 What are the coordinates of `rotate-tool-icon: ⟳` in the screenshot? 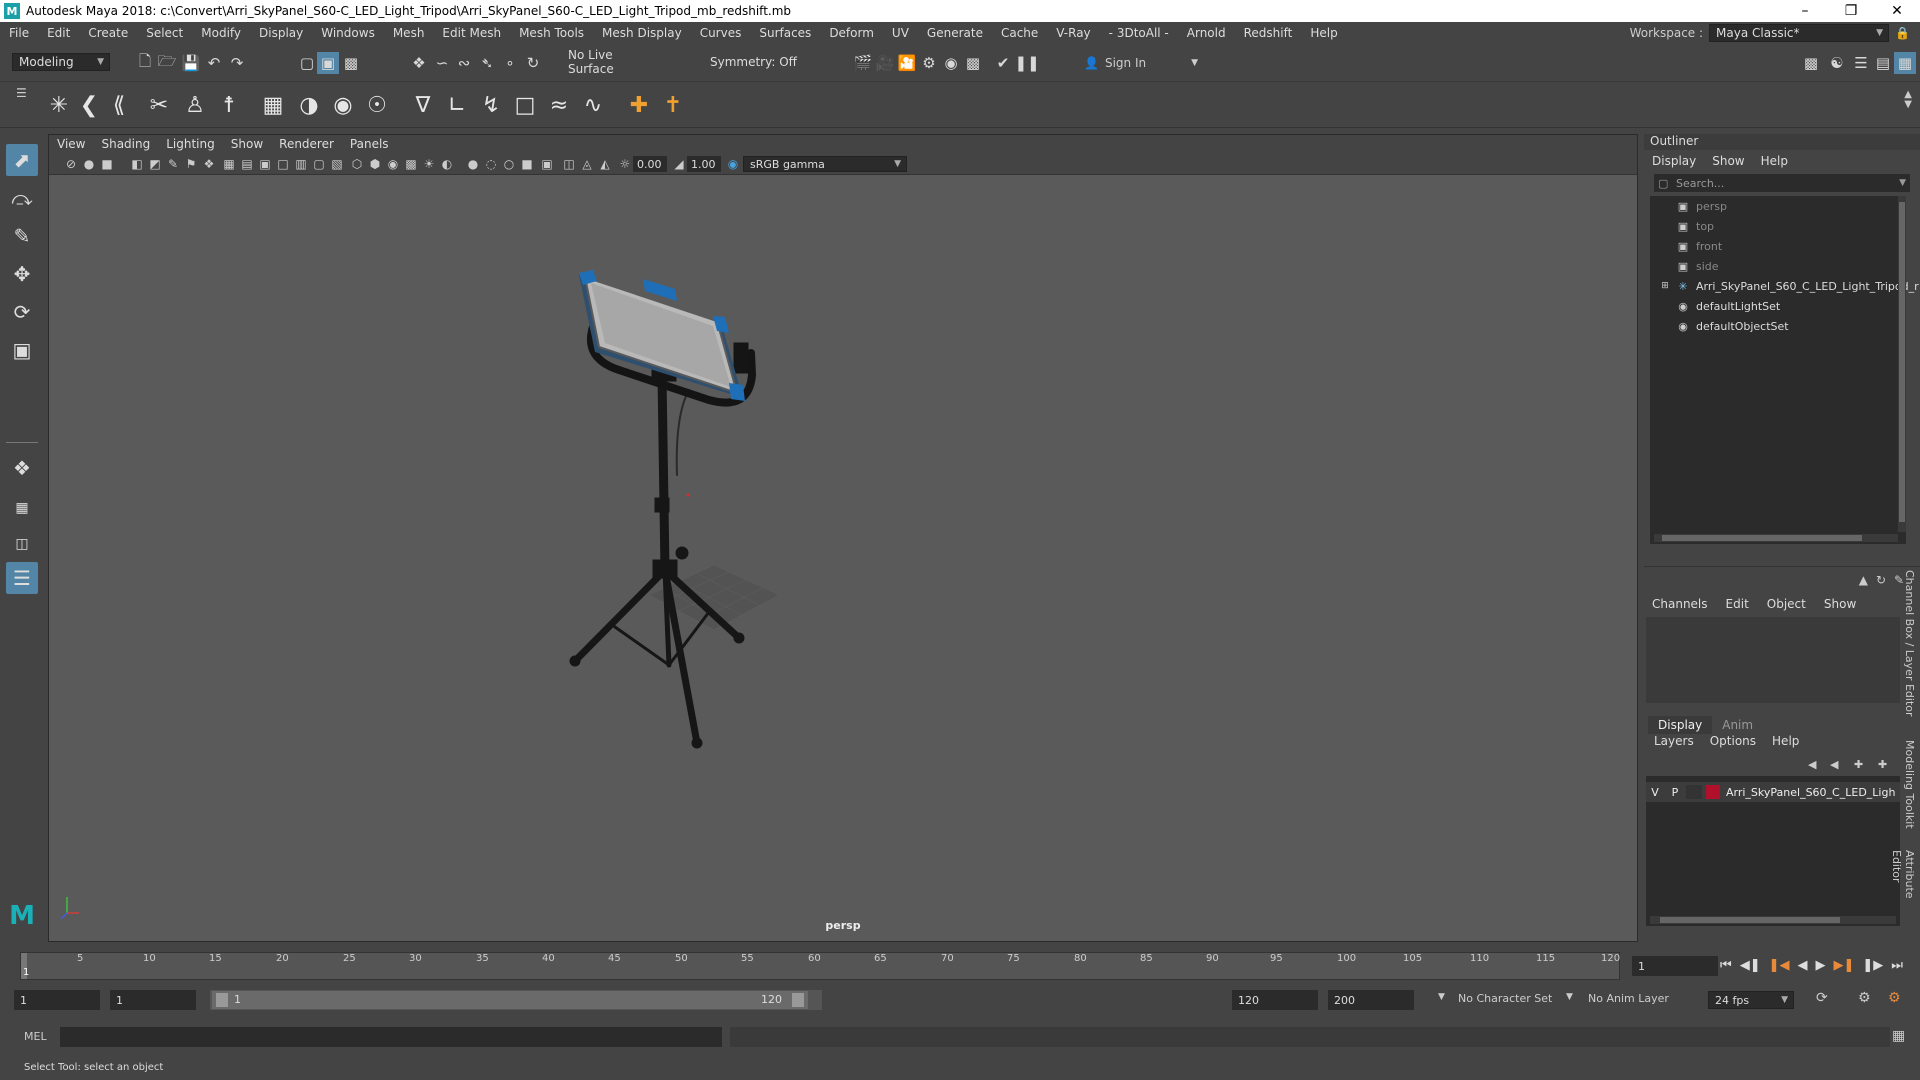 It's located at (22, 312).